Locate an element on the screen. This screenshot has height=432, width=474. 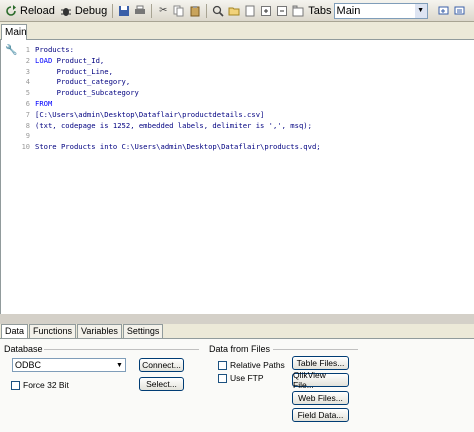
use-ftp-checkbox: Use FTP is located at coordinates (241, 378).